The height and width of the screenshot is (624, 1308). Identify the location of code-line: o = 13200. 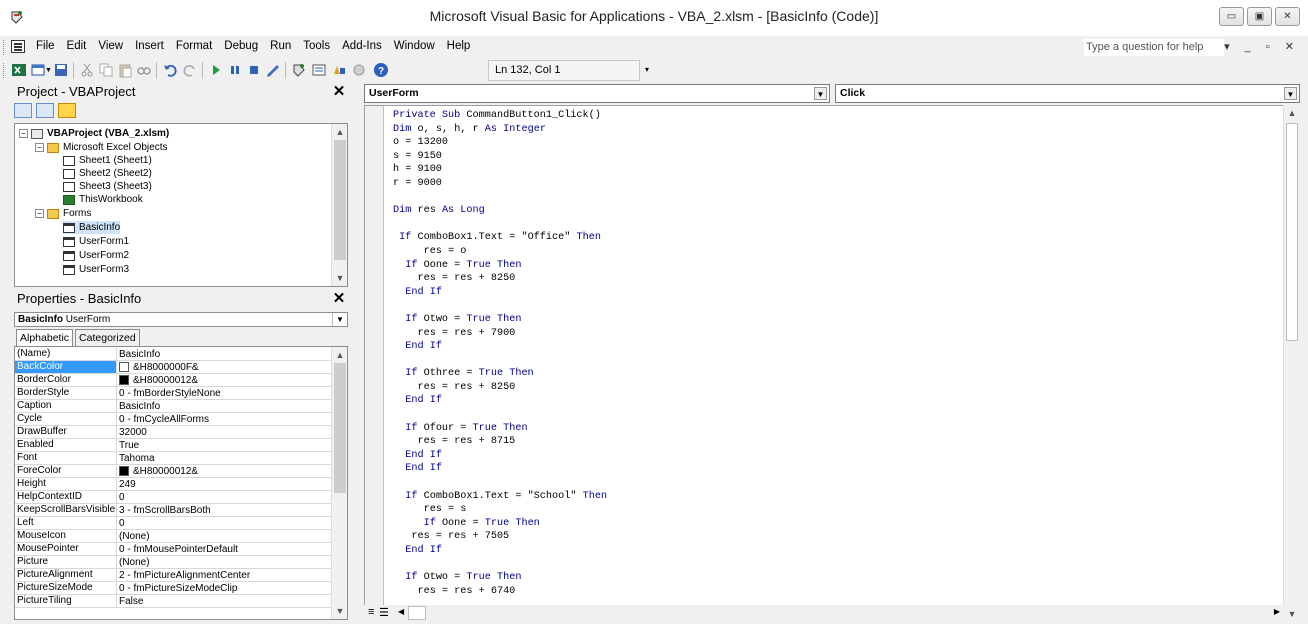
(500, 143).